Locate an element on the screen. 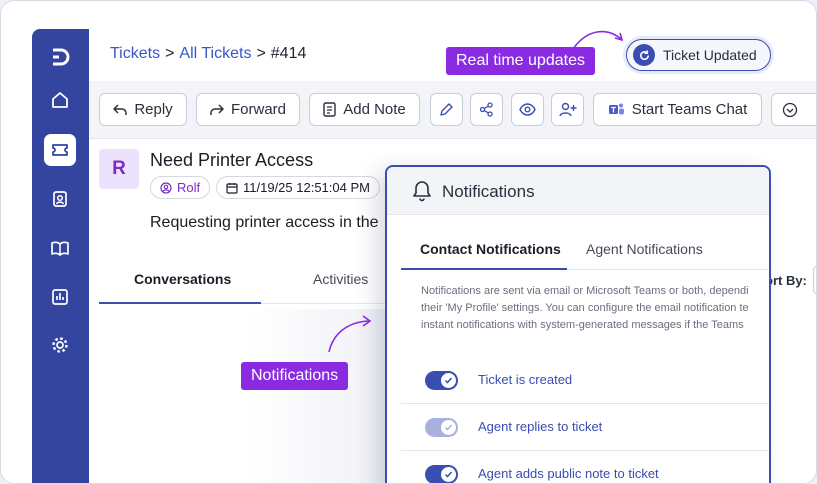  teams-icon is located at coordinates (616, 109).